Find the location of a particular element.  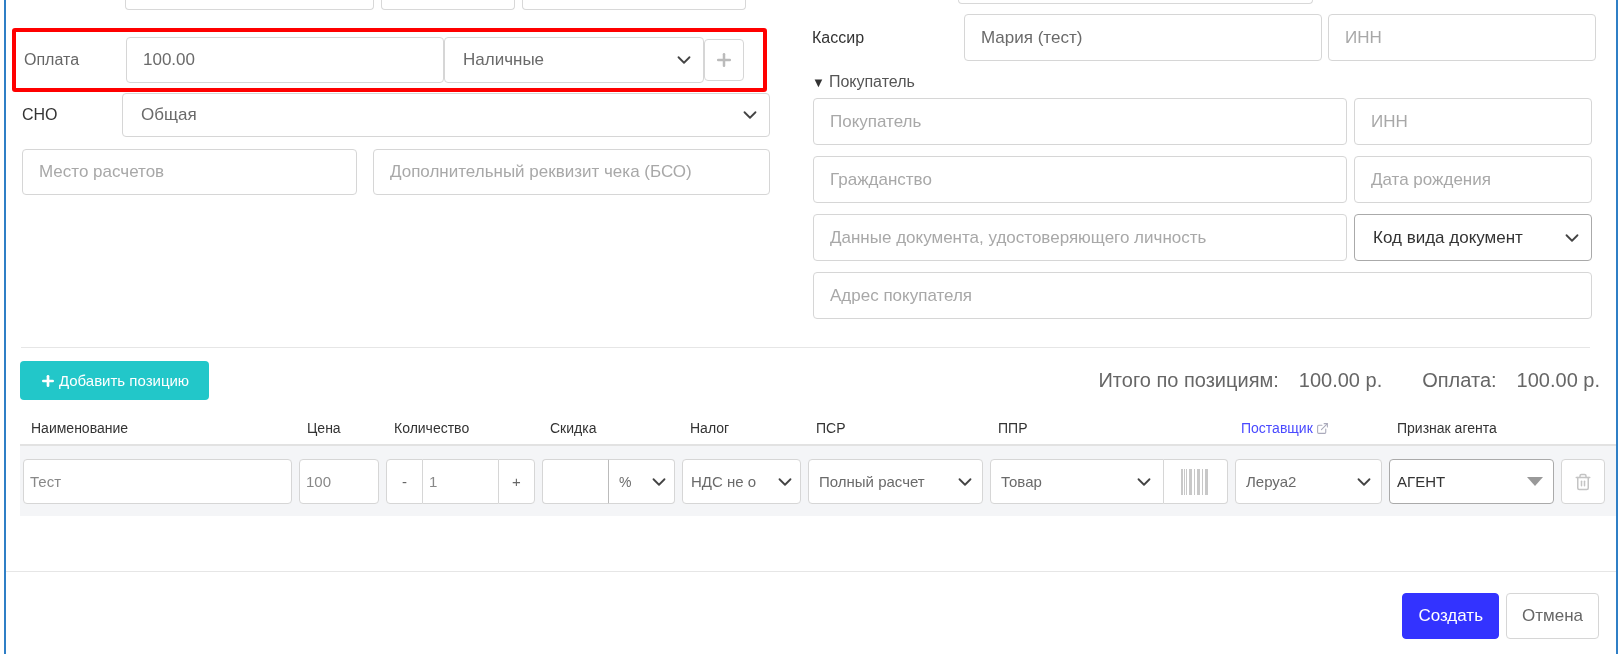

barcode-icon is located at coordinates (1195, 481).